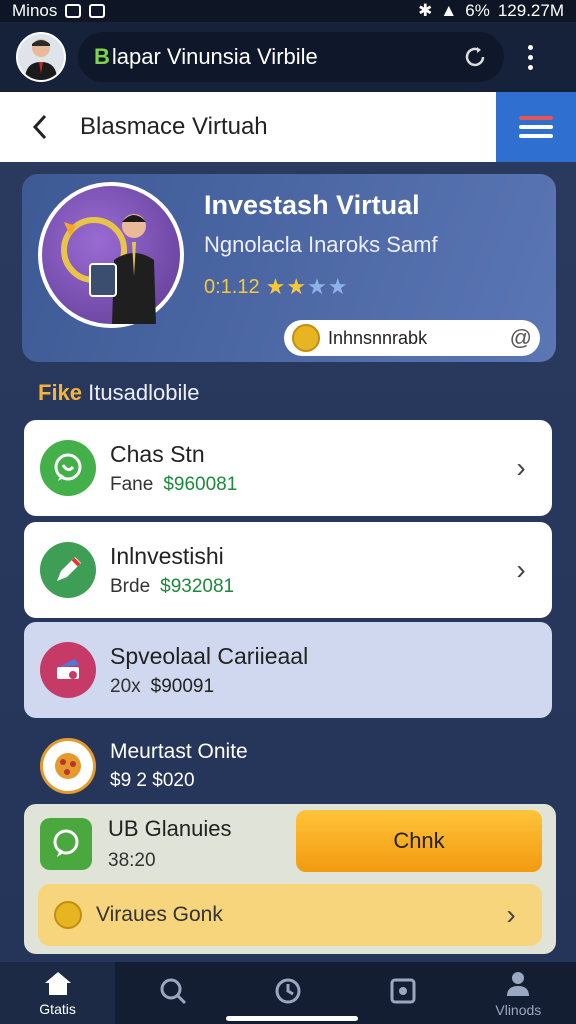  I want to click on list-item: Inlnvestishi Brde $932081 ›, so click(288, 570).